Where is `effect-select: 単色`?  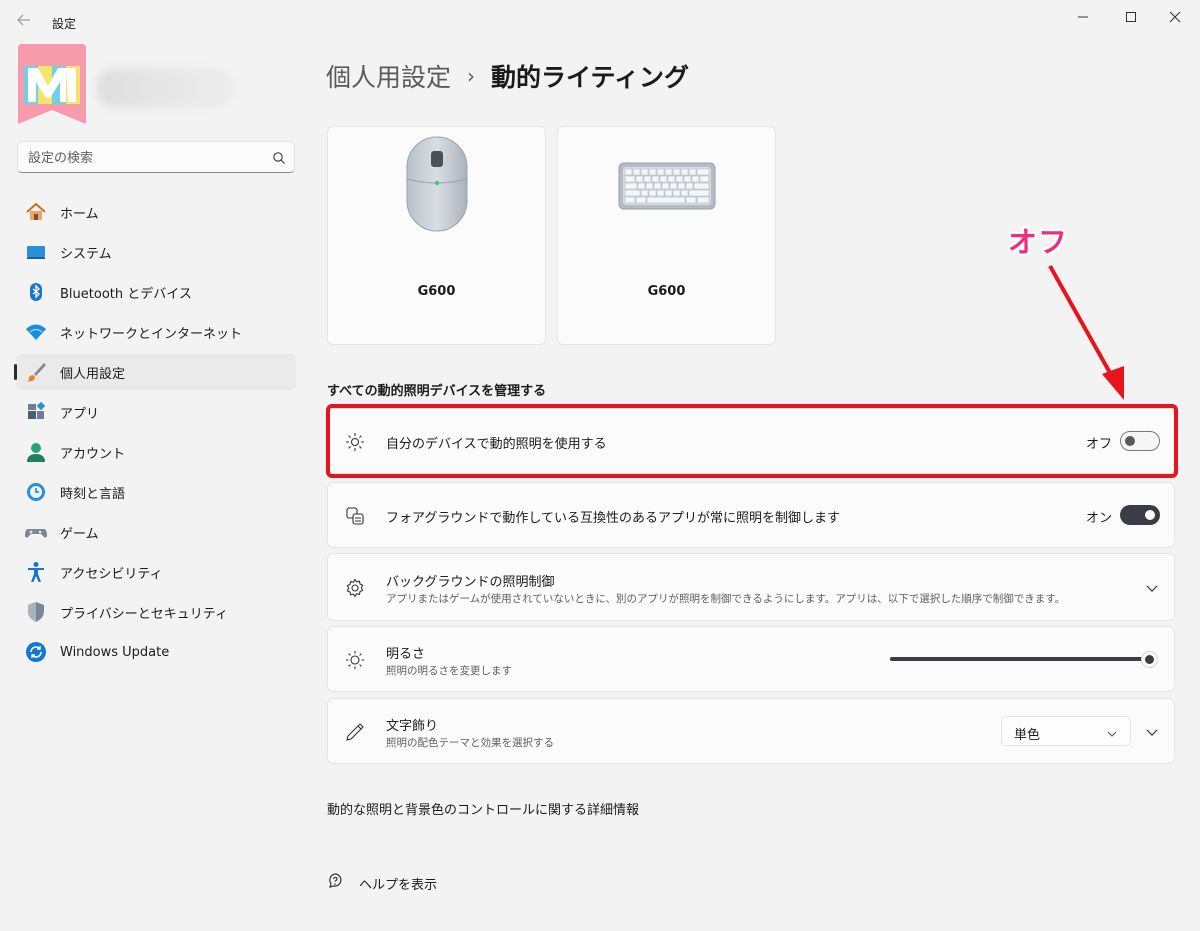
effect-select: 単色 is located at coordinates (1066, 731).